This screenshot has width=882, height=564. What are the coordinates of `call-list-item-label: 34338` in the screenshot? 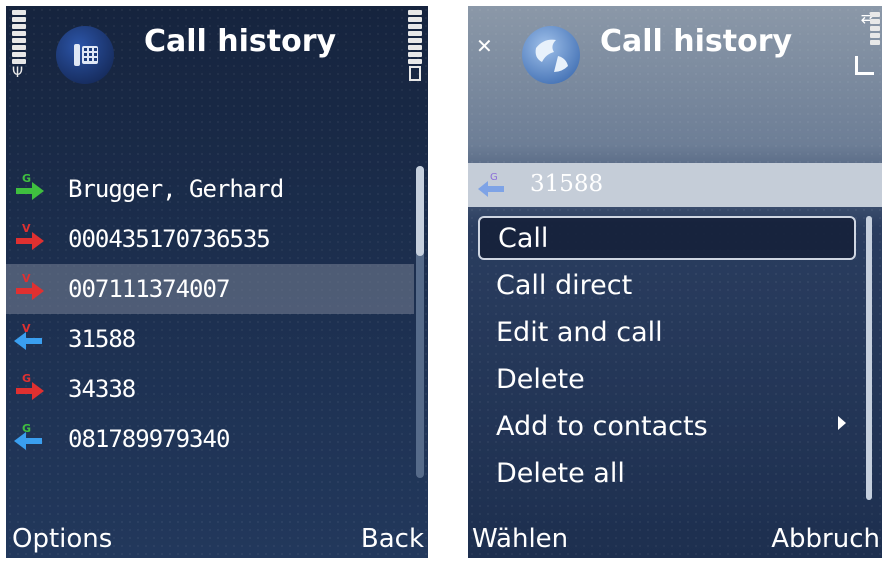 It's located at (102, 389).